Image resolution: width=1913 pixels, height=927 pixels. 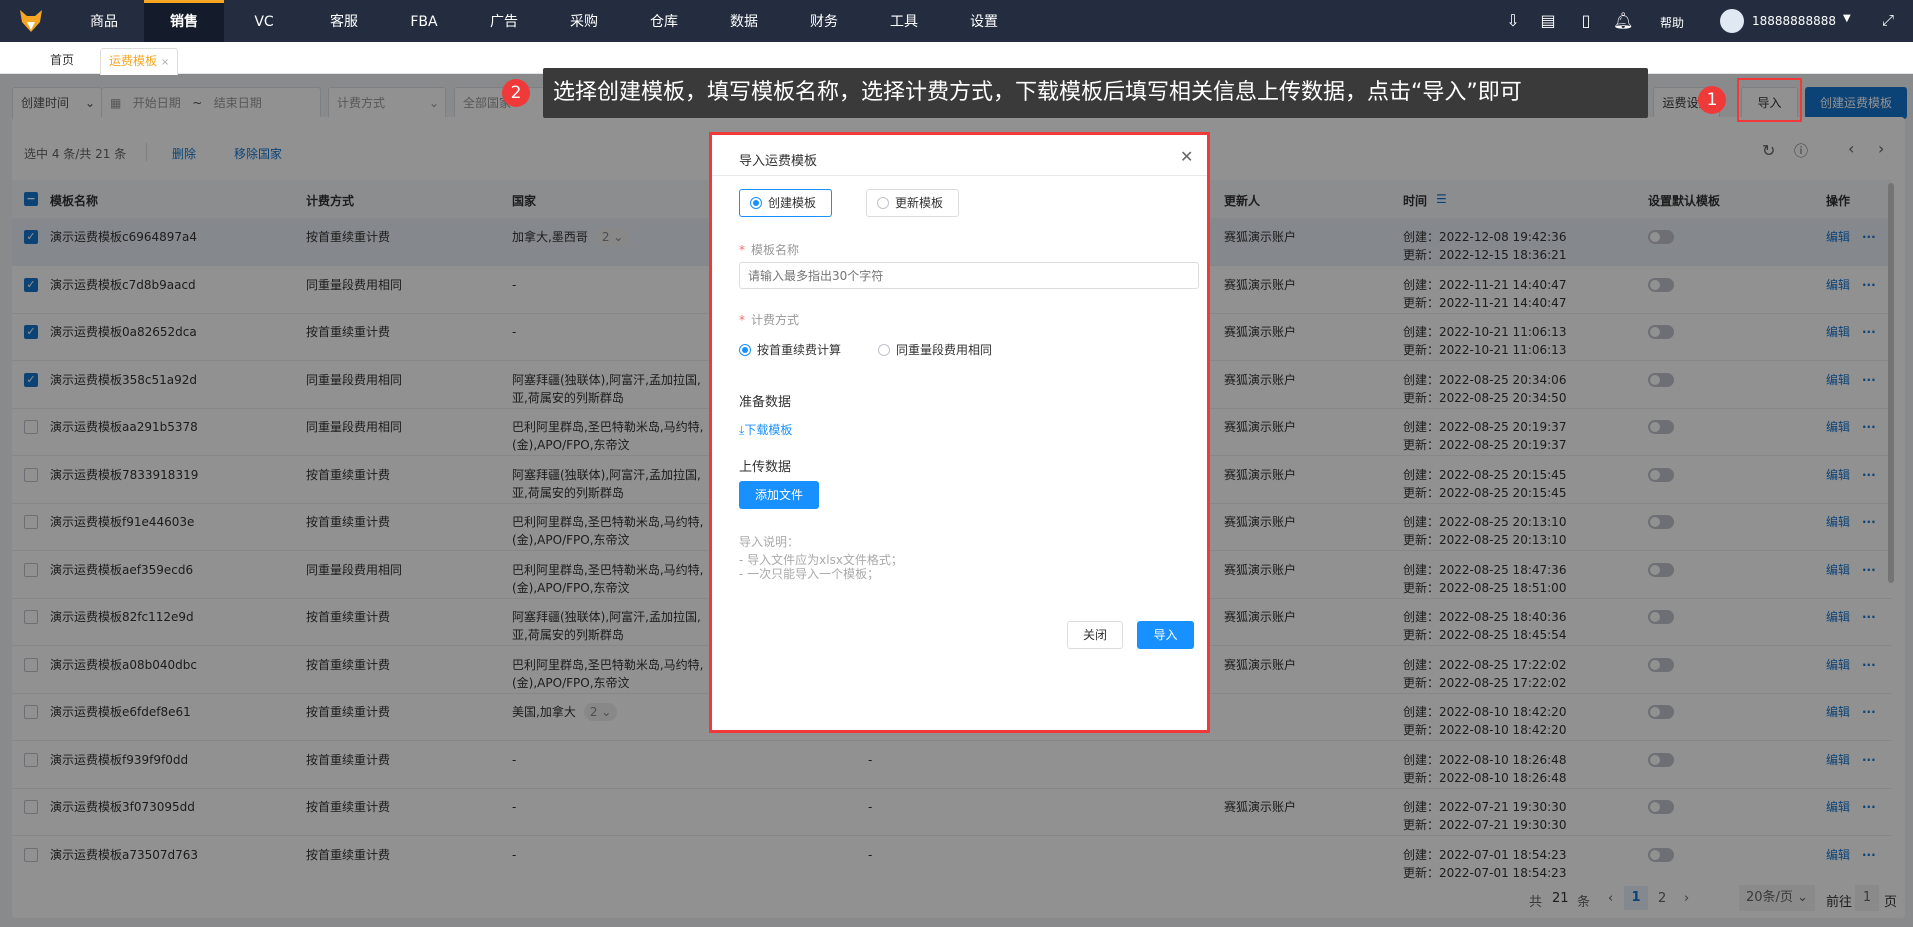 I want to click on download-label: 下载模板, so click(x=768, y=430).